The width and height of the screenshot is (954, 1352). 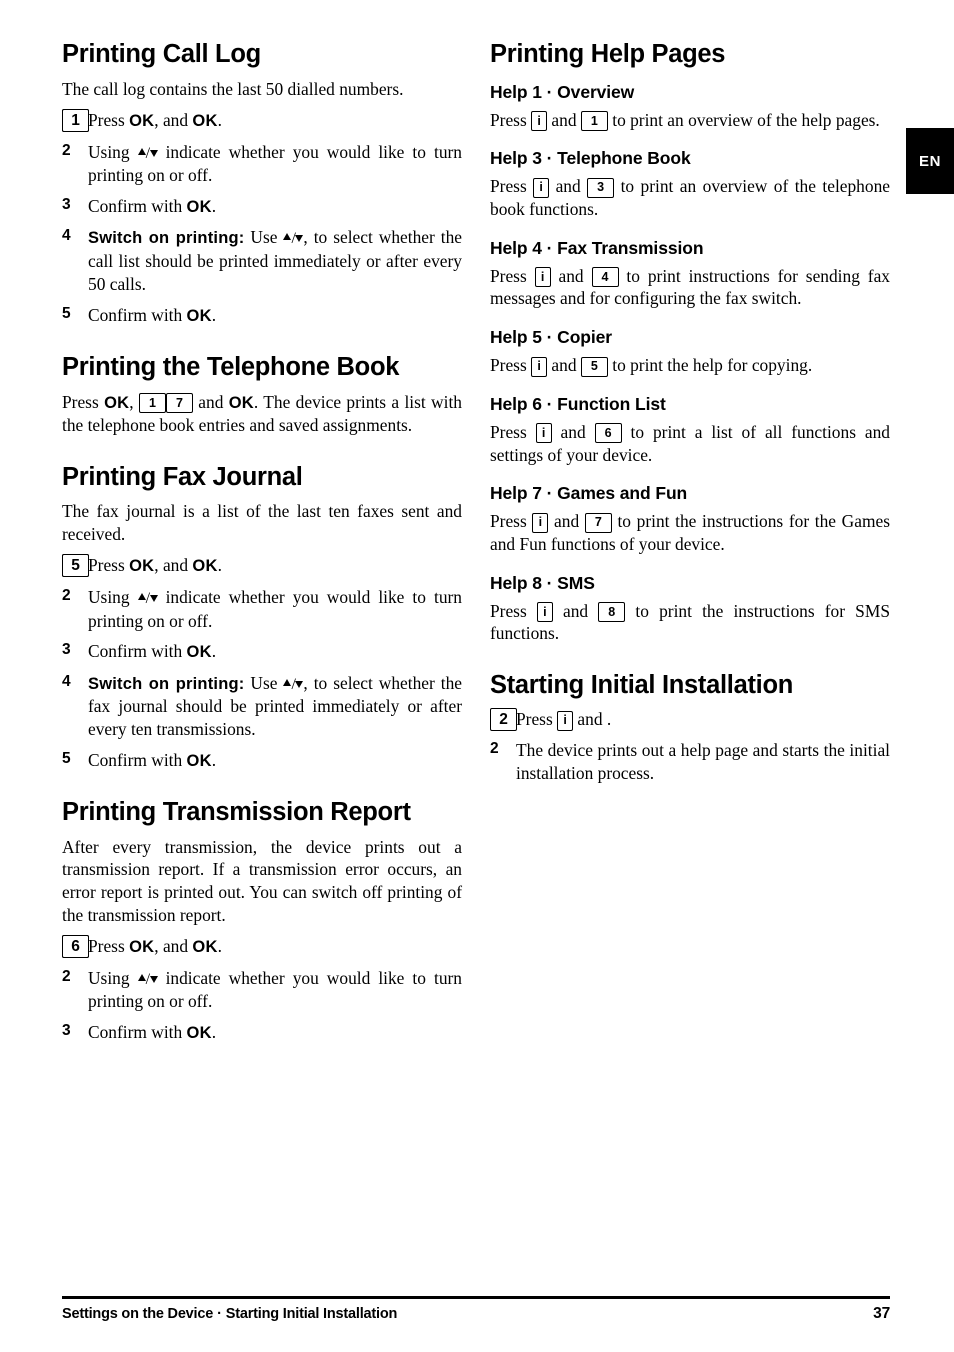 I want to click on paragraph-comma: ,, so click(x=134, y=401).